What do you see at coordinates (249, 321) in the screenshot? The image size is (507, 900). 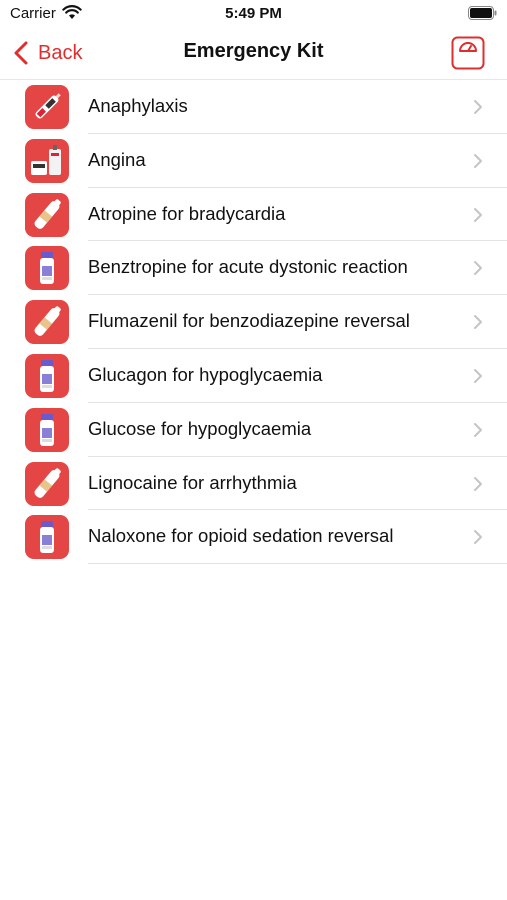 I see `list-item-label: Flumazenil for benzodiazepine reversal` at bounding box center [249, 321].